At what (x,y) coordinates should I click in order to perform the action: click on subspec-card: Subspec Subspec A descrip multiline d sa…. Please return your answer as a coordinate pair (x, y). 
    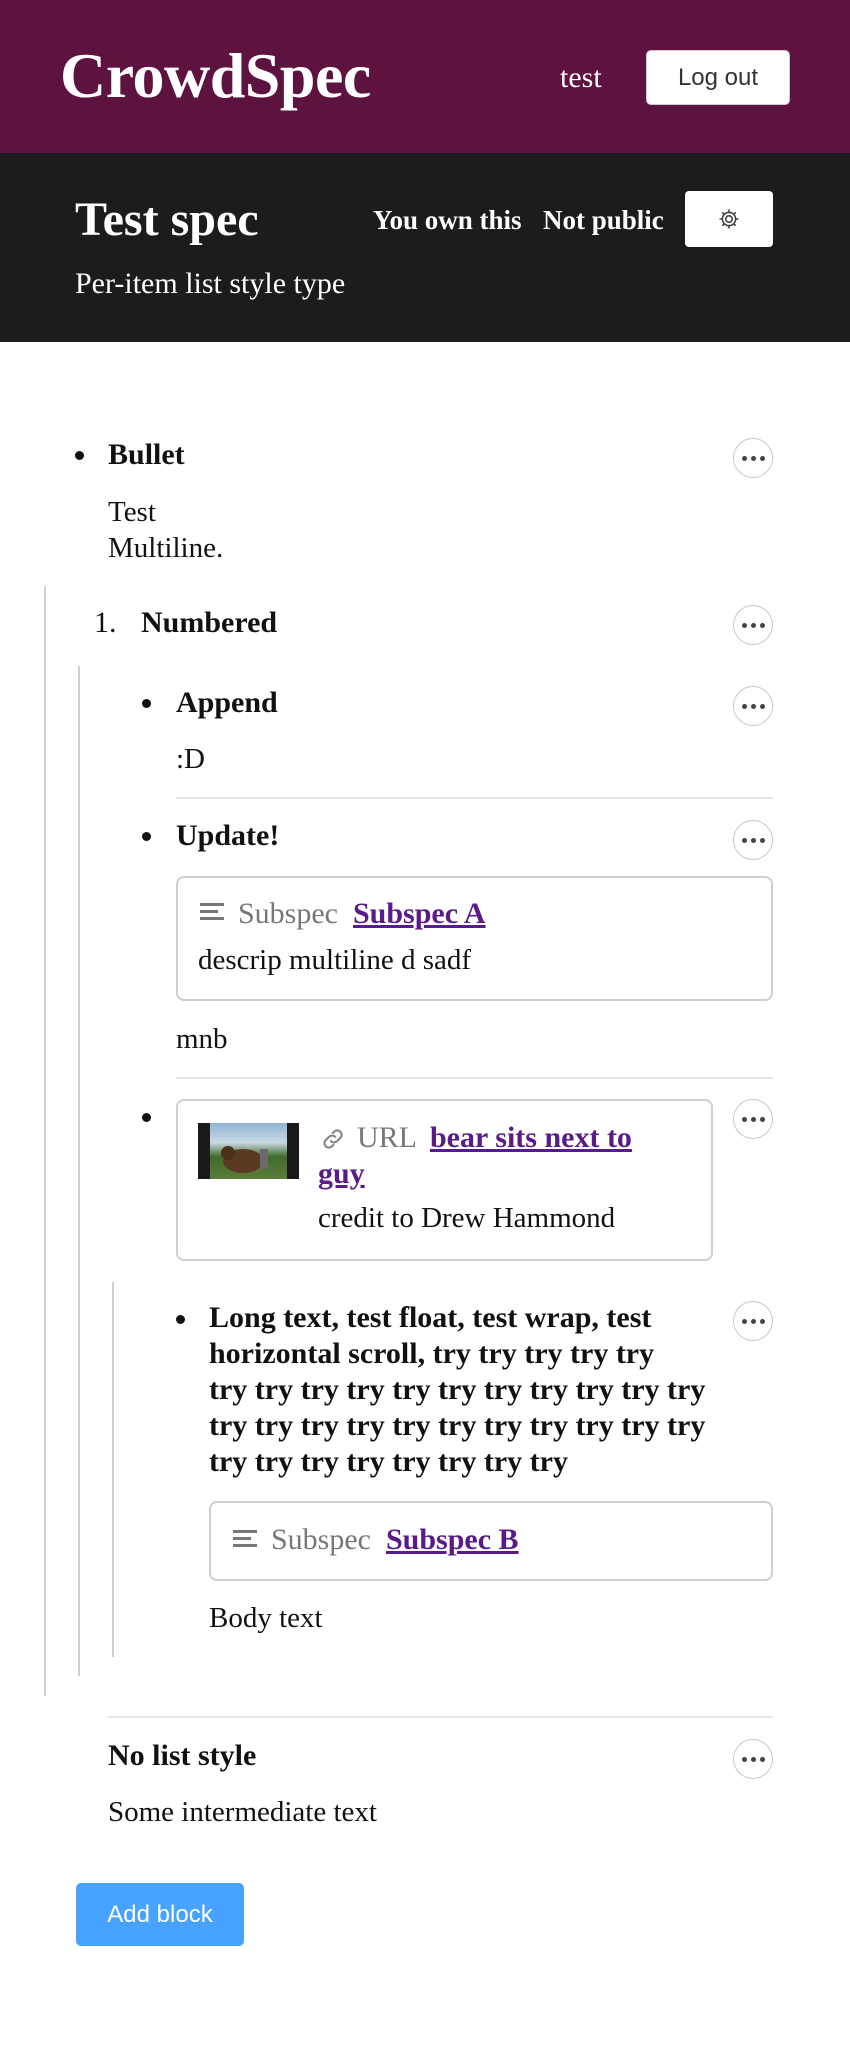
    Looking at the image, I should click on (474, 938).